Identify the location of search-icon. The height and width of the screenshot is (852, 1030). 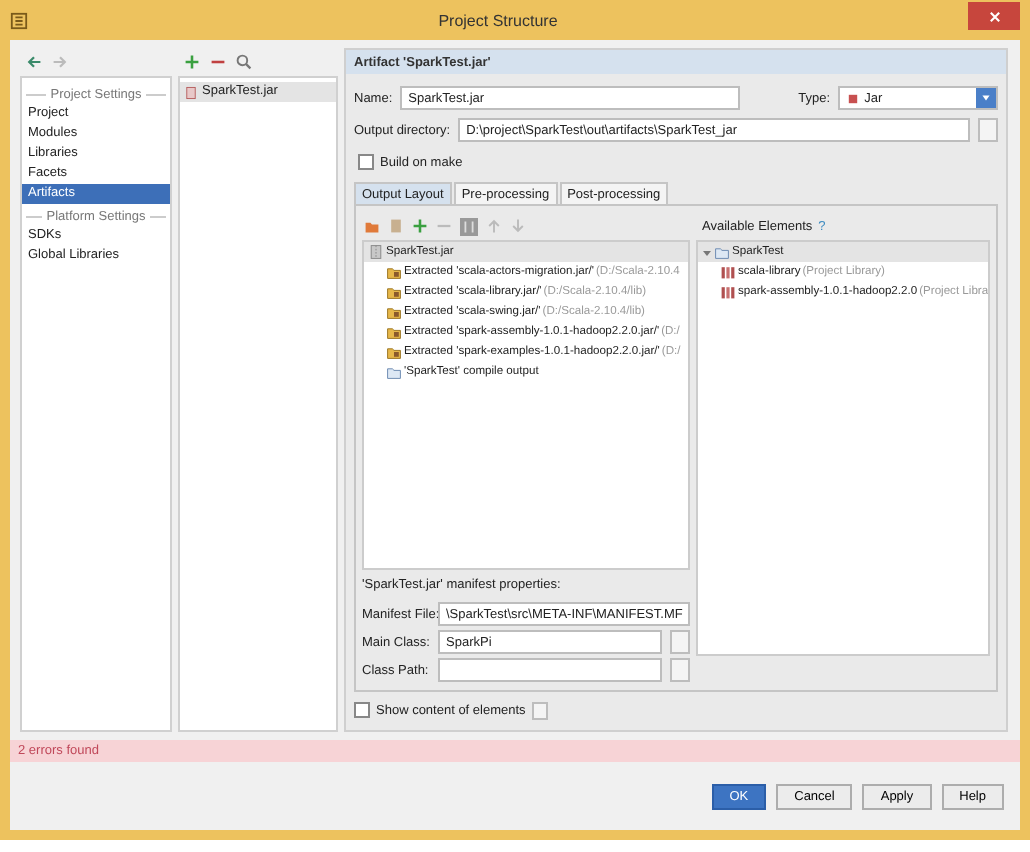
(244, 62).